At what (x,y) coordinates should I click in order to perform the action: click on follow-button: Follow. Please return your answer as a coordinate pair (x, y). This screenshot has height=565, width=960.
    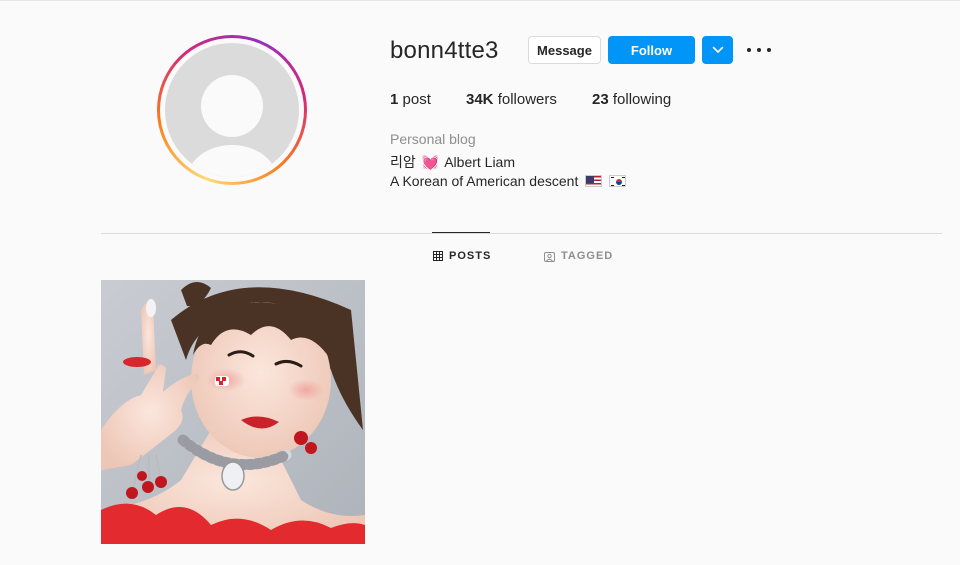
    Looking at the image, I should click on (651, 50).